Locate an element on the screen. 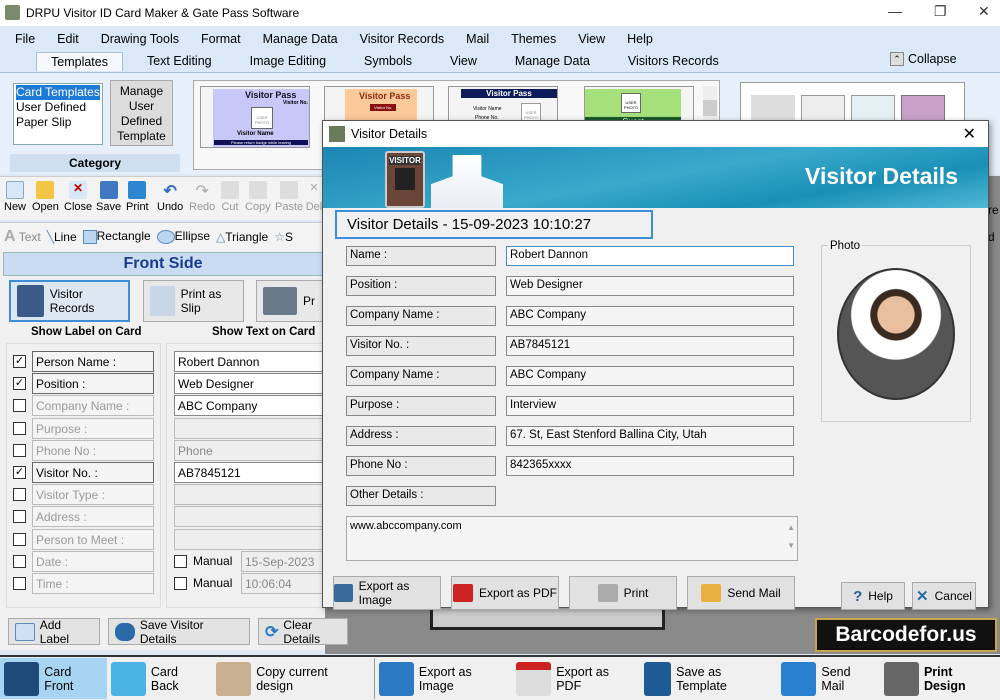  detail-value: Robert Dannon is located at coordinates (650, 256).